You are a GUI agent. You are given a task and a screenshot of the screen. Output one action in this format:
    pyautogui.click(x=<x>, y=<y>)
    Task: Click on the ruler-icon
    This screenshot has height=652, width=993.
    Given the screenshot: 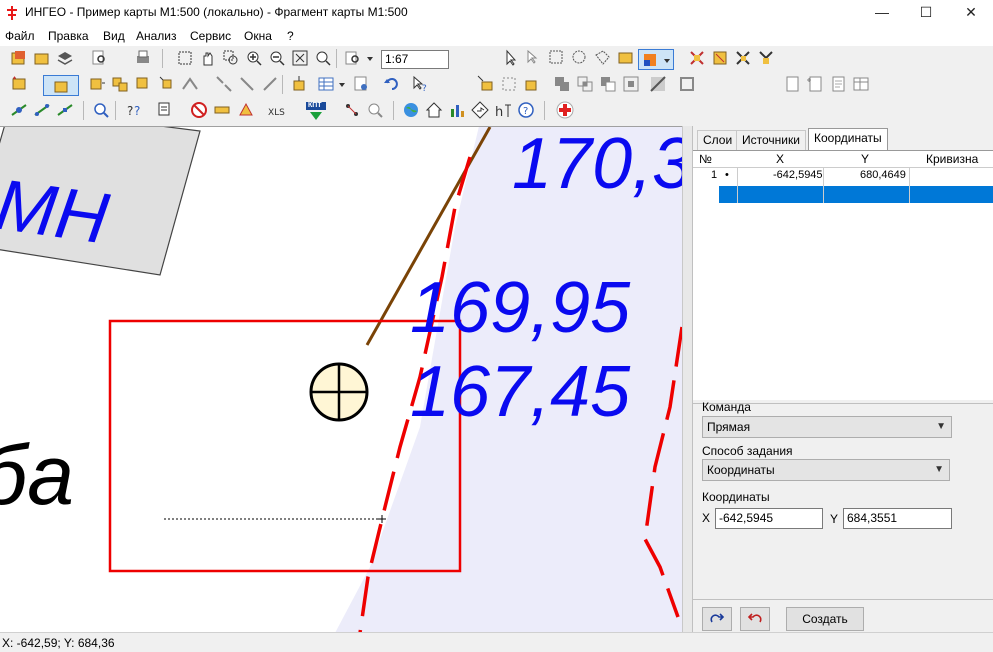 What is the action you would take?
    pyautogui.click(x=222, y=110)
    